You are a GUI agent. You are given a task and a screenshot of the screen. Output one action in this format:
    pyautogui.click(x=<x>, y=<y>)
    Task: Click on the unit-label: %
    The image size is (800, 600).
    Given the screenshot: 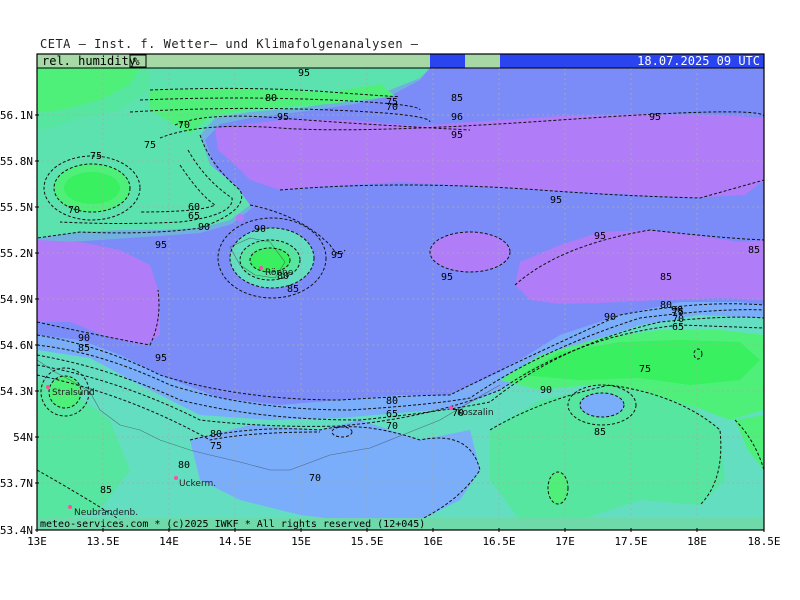 What is the action you would take?
    pyautogui.click(x=136, y=61)
    